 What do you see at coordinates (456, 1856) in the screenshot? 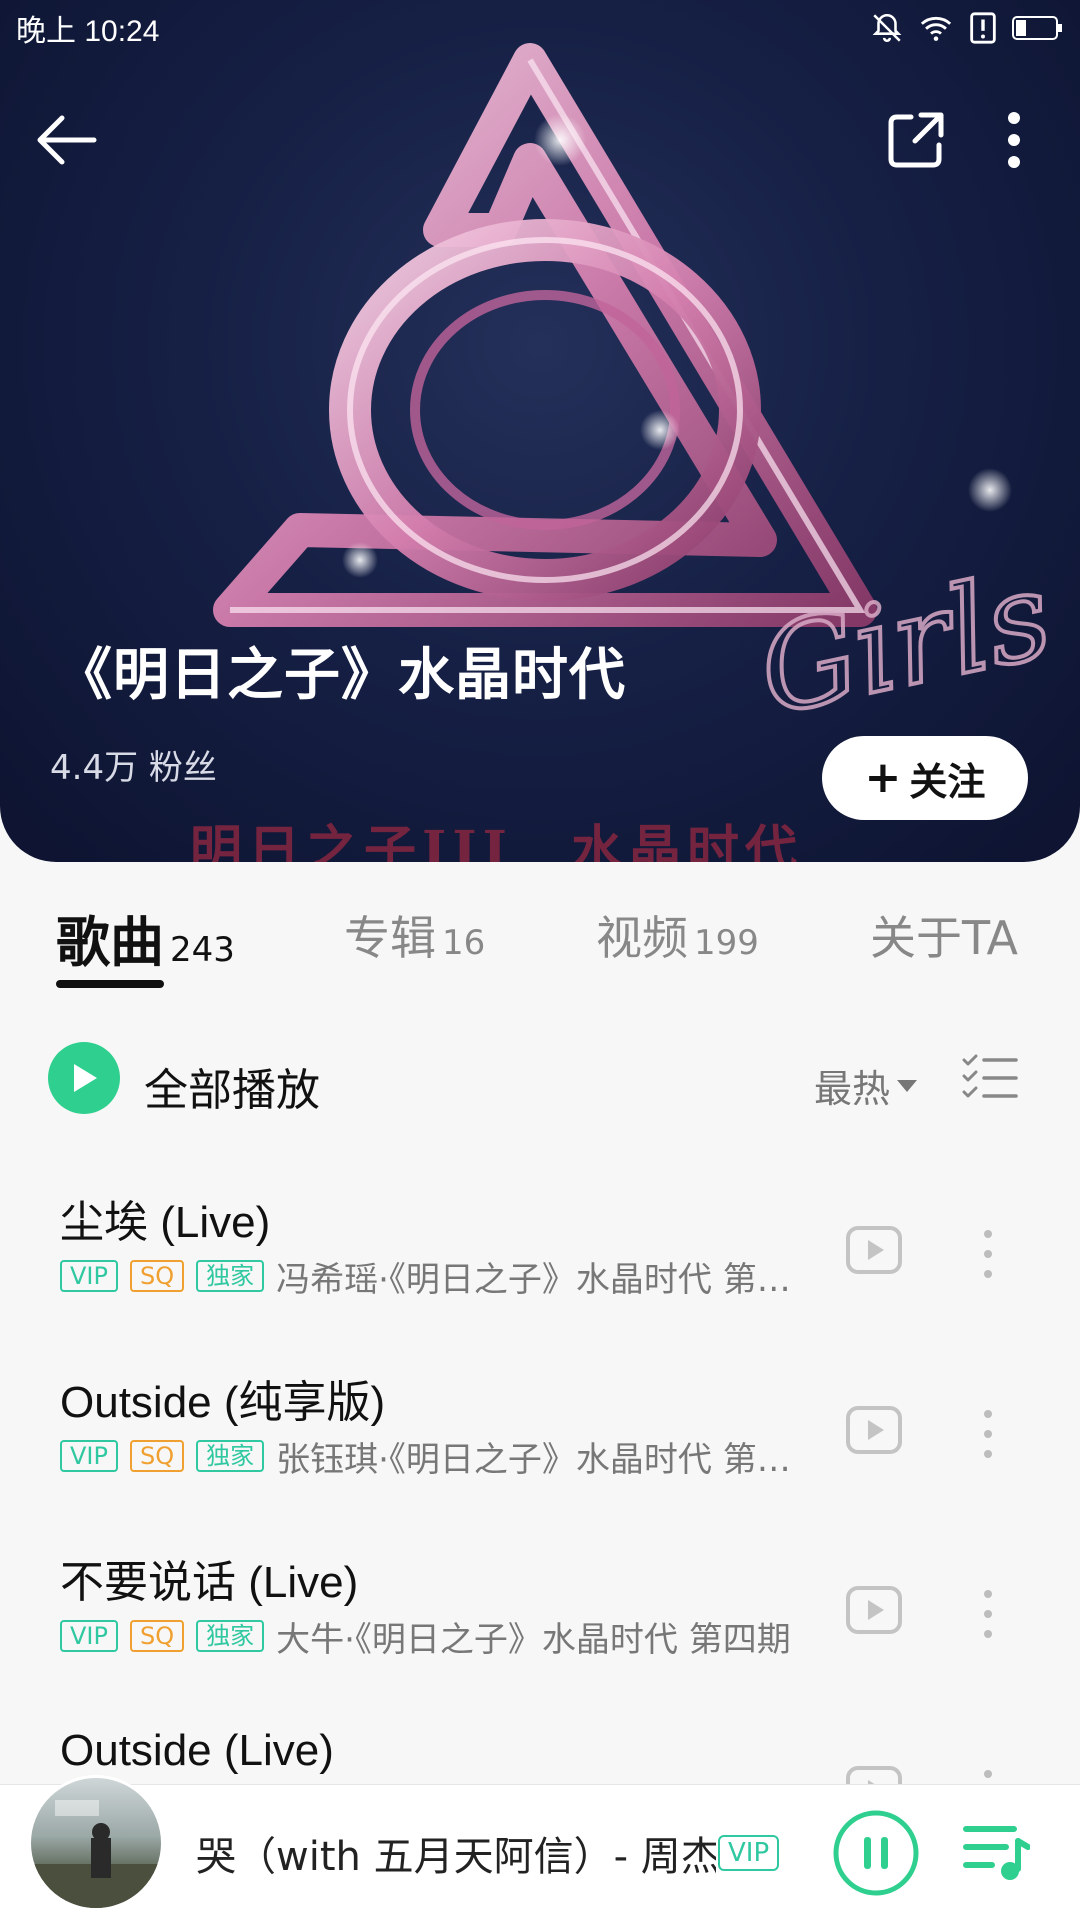
I see `now-playing-title: 哭（with 五月天阿信）- 周杰伦` at bounding box center [456, 1856].